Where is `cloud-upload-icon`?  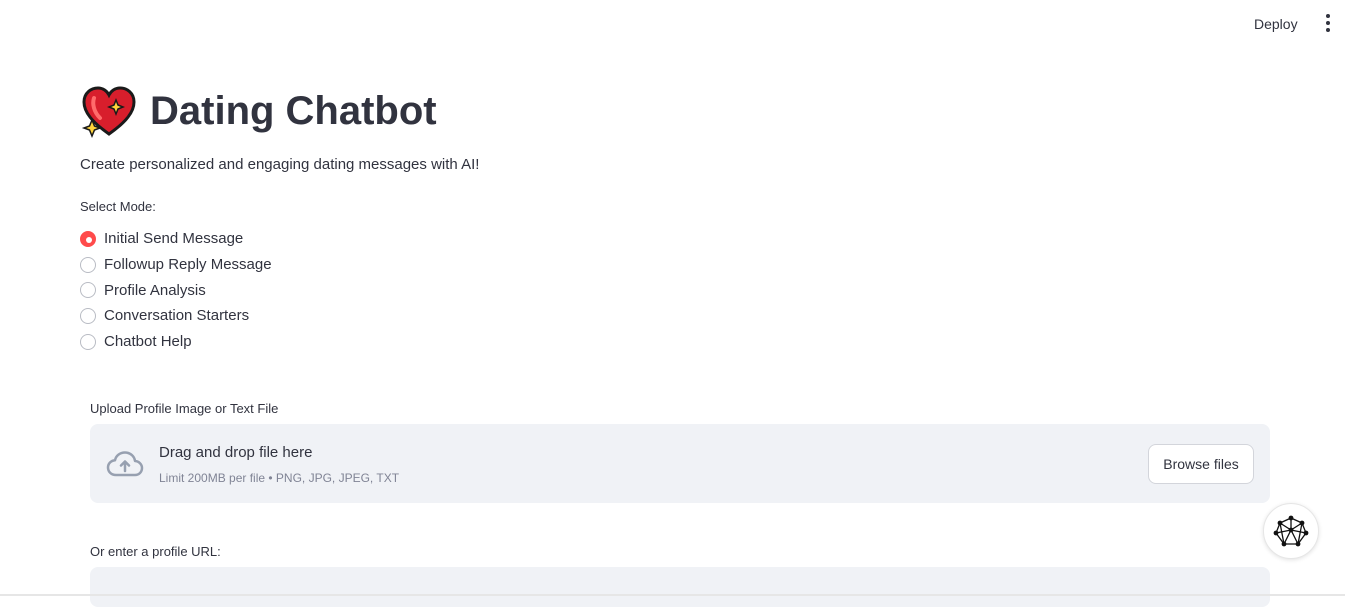
cloud-upload-icon is located at coordinates (125, 464).